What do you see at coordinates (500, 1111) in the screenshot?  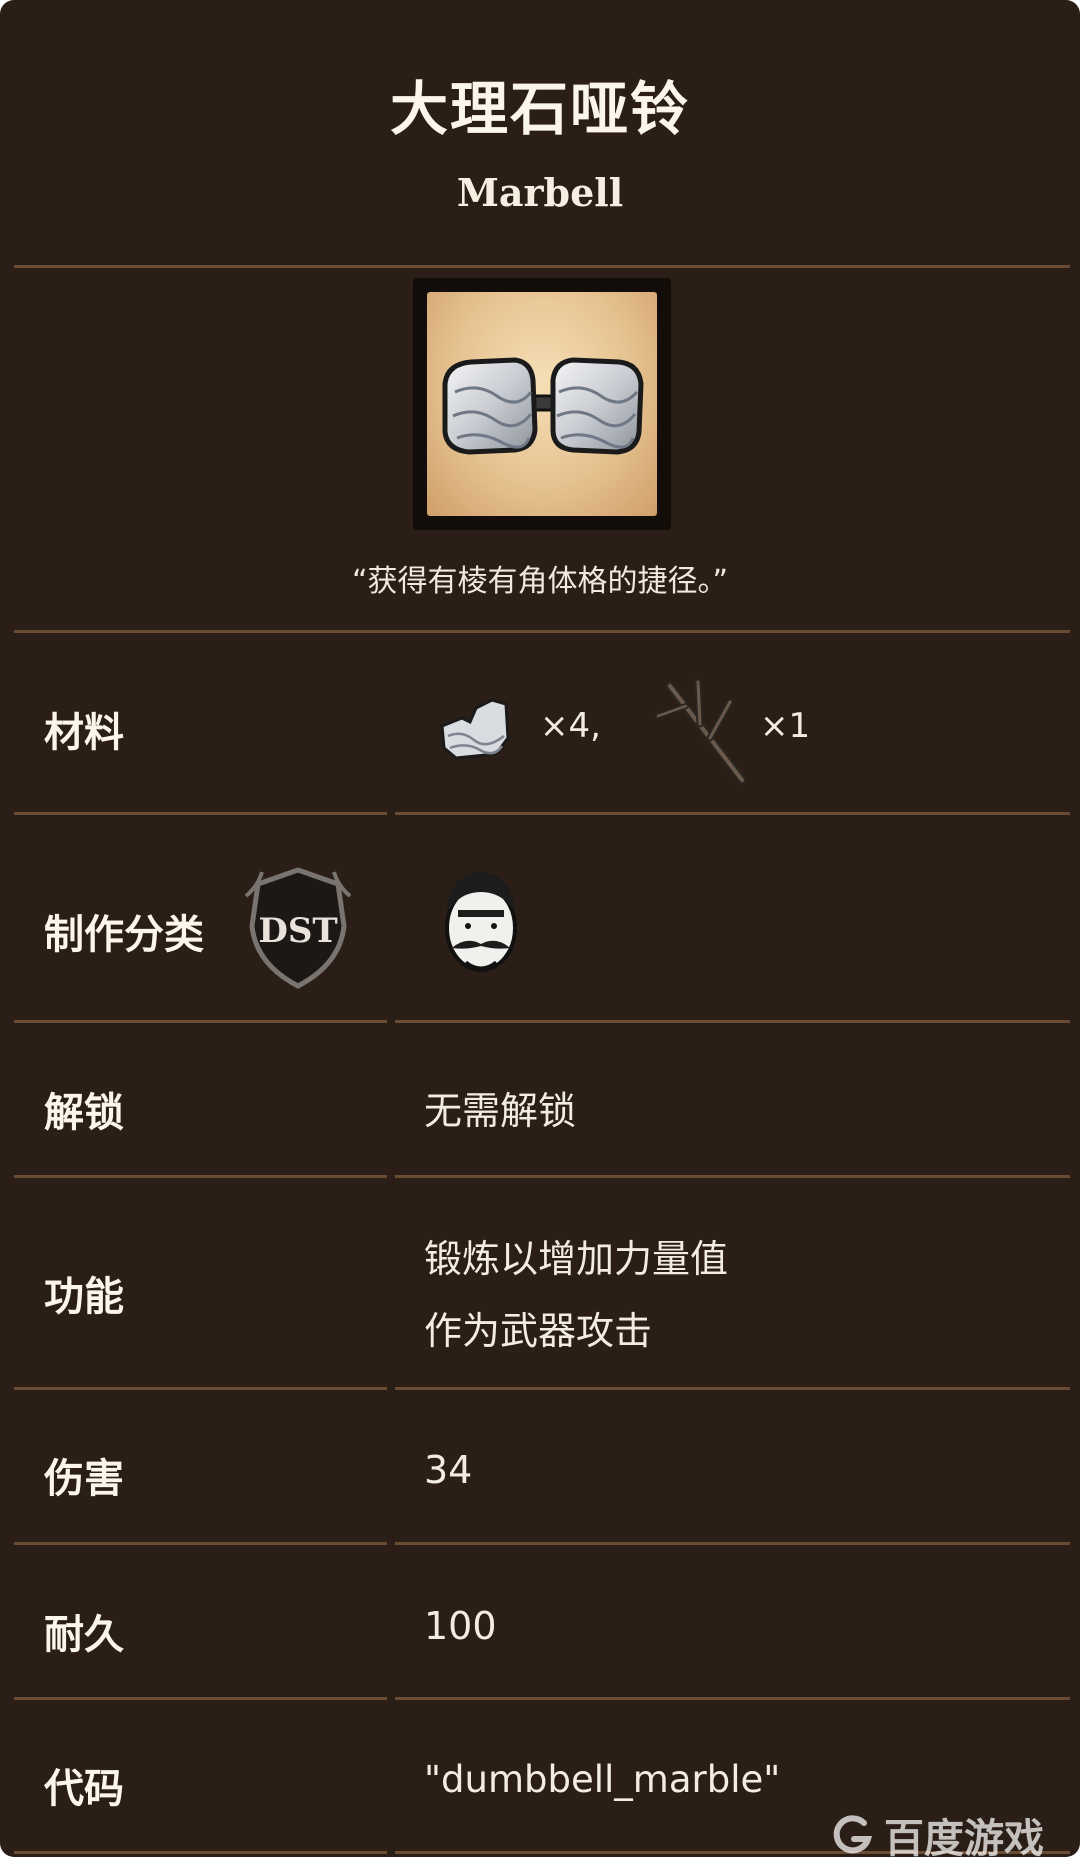 I see `unlock-value: 无需解锁` at bounding box center [500, 1111].